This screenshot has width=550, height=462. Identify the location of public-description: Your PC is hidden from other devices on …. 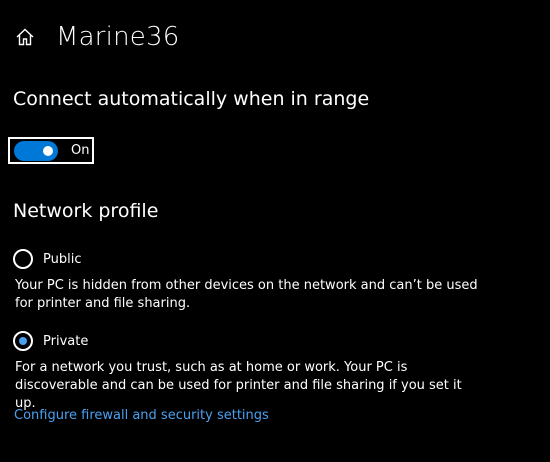
(246, 294).